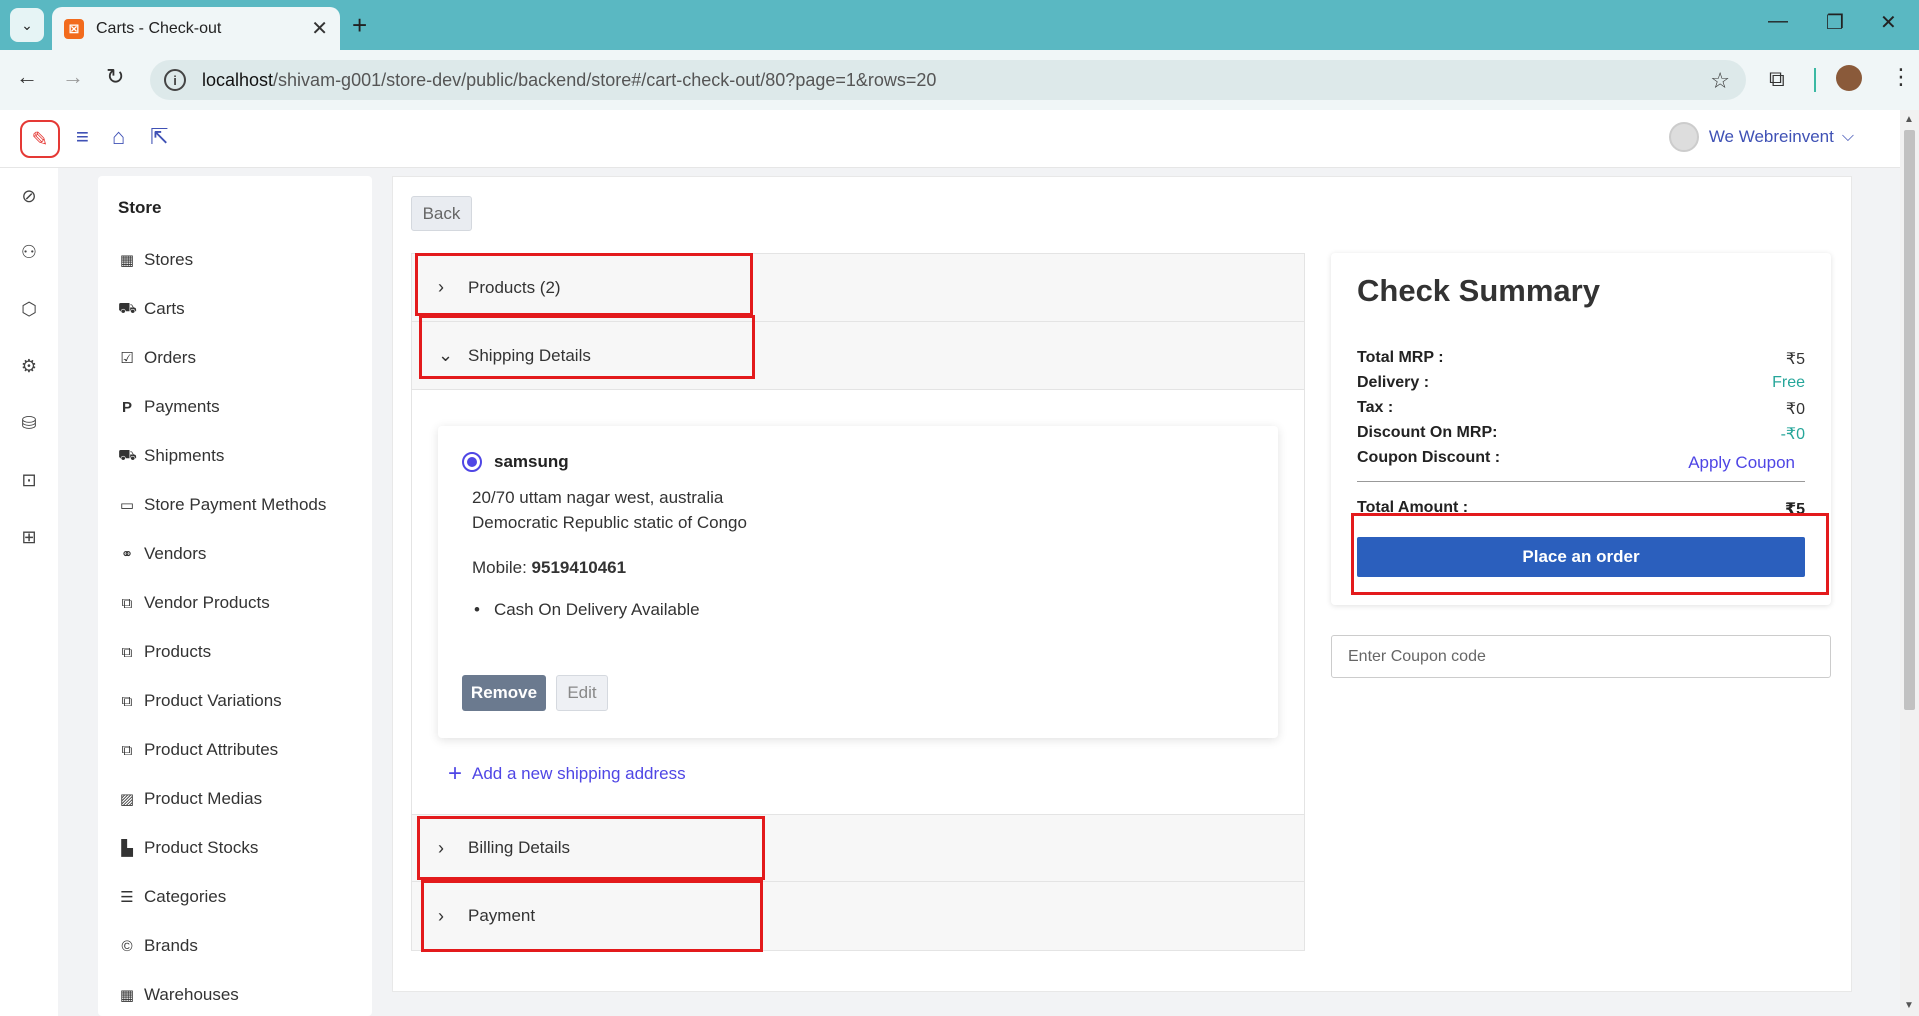 The height and width of the screenshot is (1016, 1919). I want to click on gear-icon: ⚙, so click(29, 367).